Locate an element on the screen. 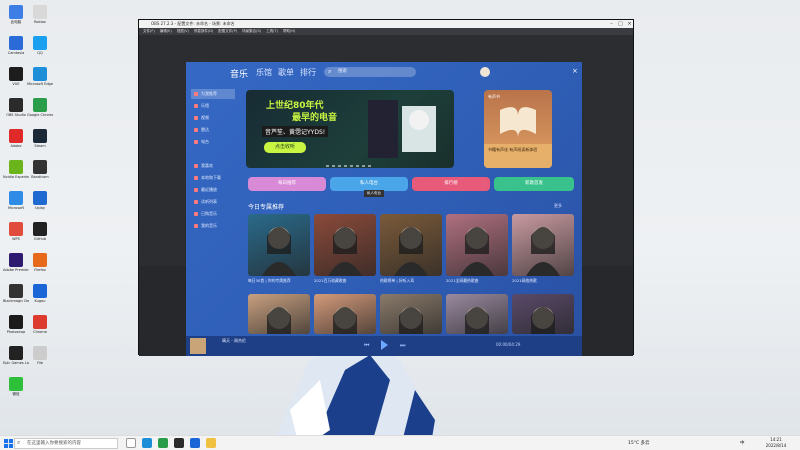  sidebar-item: 乐馆 is located at coordinates (213, 106).